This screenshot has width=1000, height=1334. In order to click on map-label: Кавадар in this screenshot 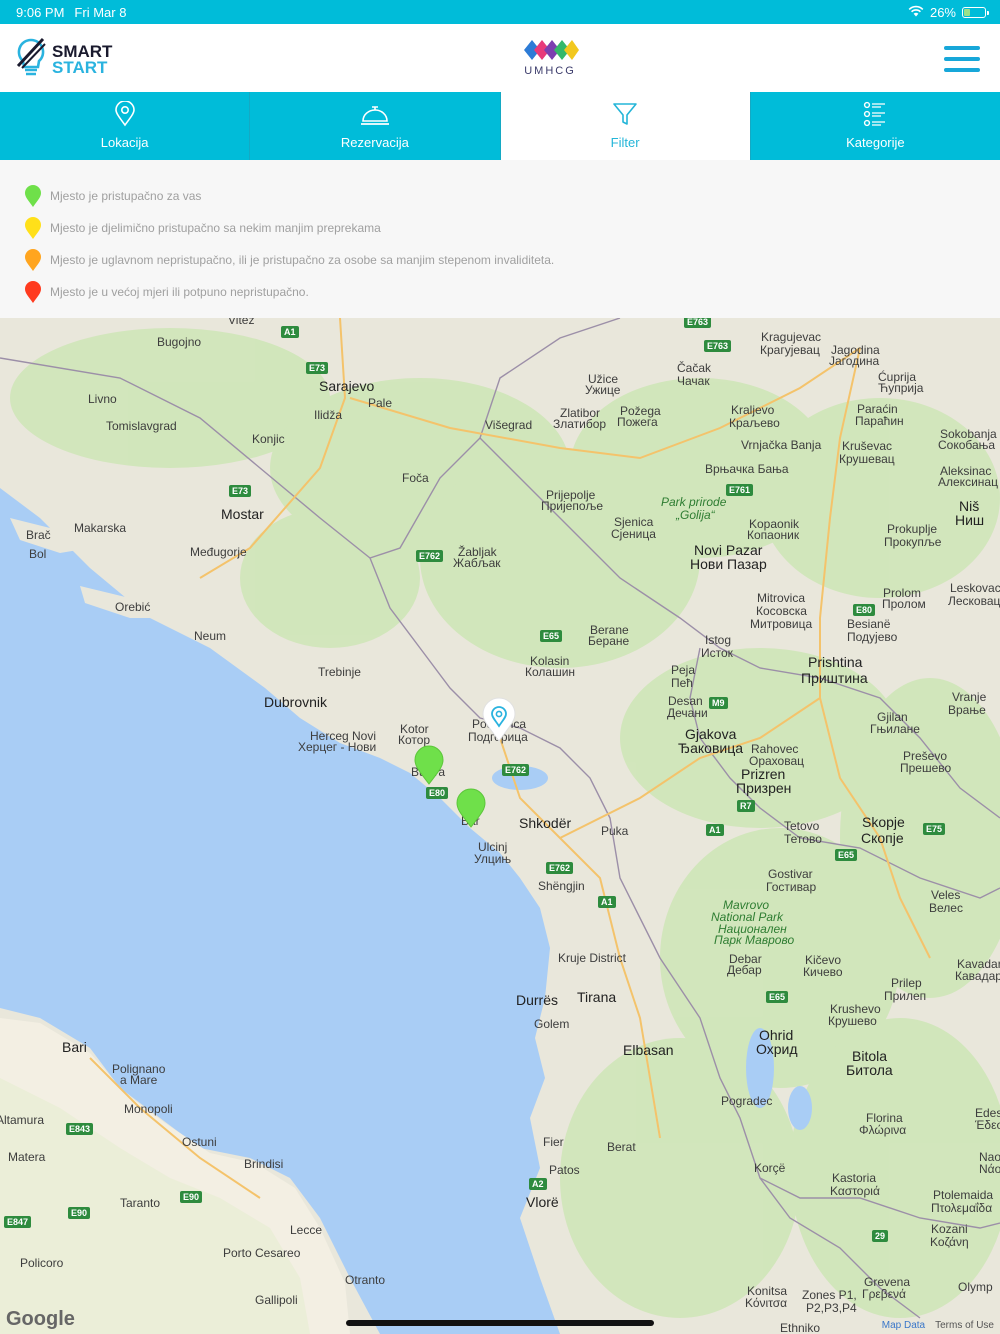, I will do `click(977, 976)`.